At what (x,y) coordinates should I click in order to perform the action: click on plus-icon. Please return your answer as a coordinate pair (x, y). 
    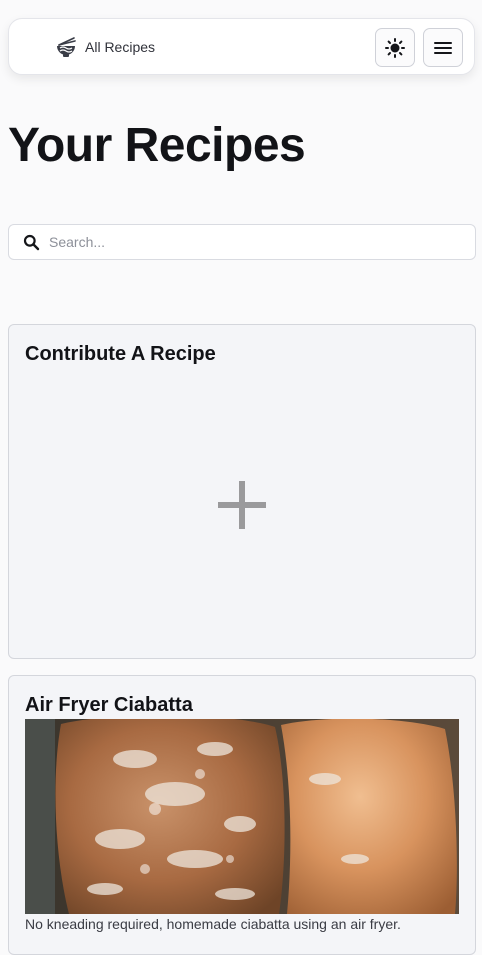
    Looking at the image, I should click on (242, 505).